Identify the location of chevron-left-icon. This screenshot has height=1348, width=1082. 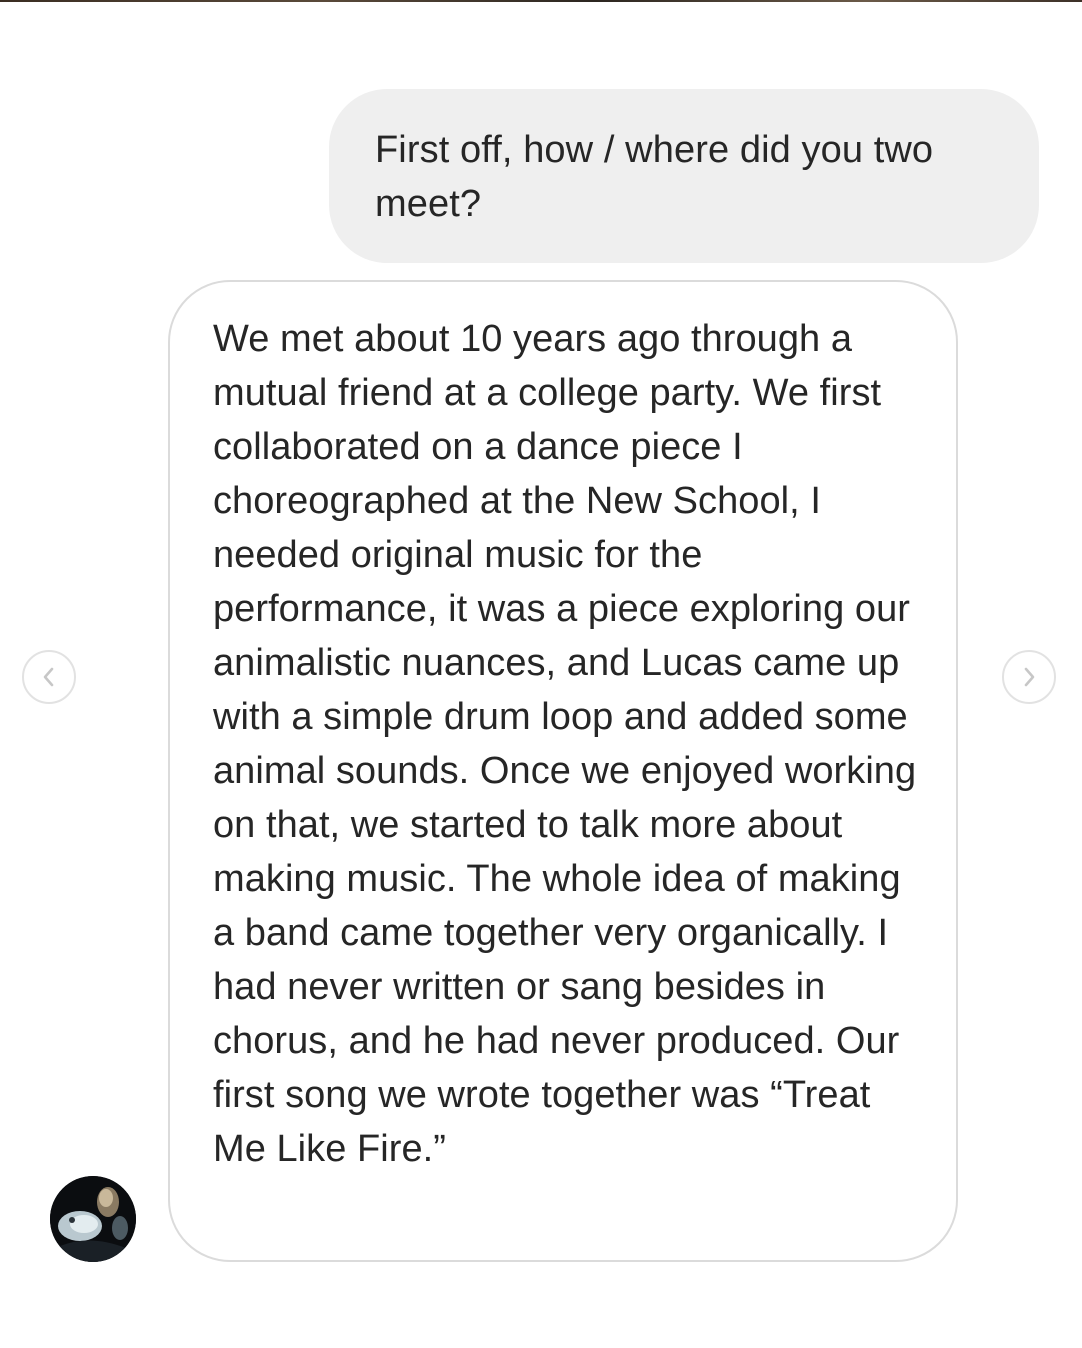
(48, 677).